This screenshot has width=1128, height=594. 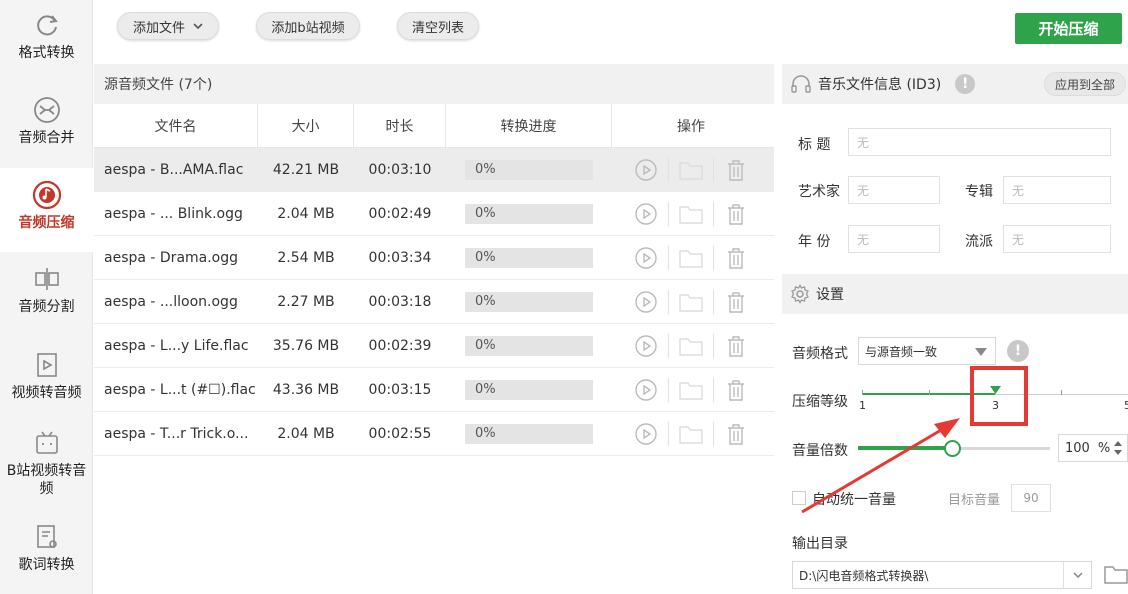 What do you see at coordinates (1068, 28) in the screenshot?
I see `start-compress-button: 开始压缩` at bounding box center [1068, 28].